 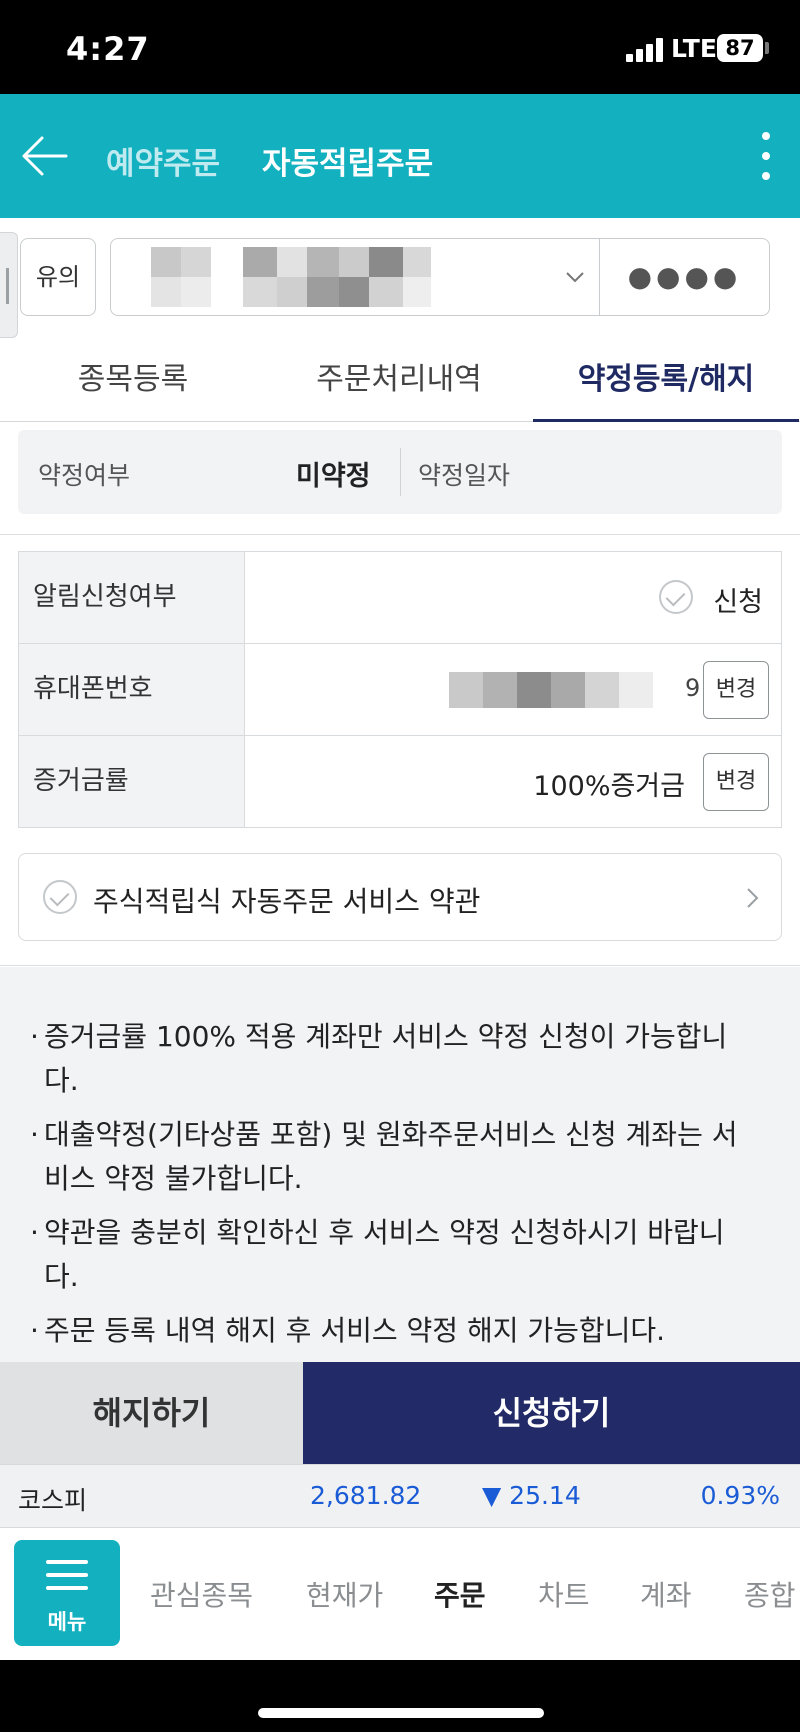 What do you see at coordinates (666, 381) in the screenshot?
I see `tab-agreement-register-cancel: 약정등록/해지` at bounding box center [666, 381].